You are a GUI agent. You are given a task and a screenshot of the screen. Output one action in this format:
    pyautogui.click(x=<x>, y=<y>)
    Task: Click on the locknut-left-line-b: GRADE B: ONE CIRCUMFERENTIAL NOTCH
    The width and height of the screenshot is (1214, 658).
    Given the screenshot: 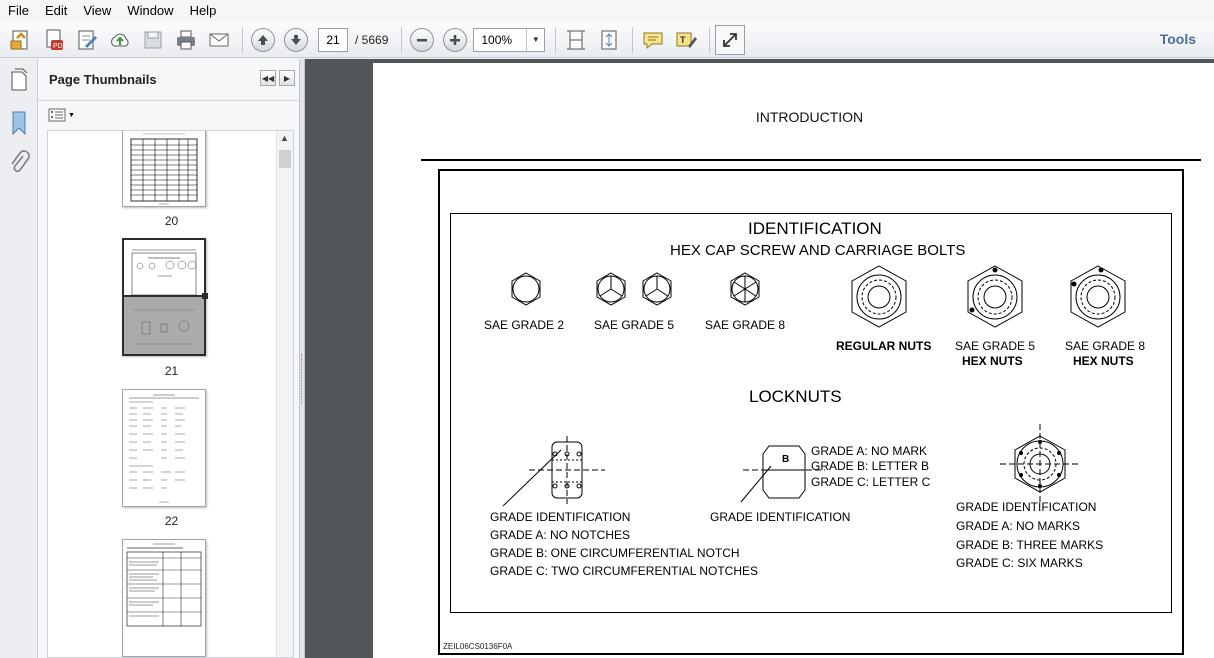 What is the action you would take?
    pyautogui.click(x=615, y=553)
    